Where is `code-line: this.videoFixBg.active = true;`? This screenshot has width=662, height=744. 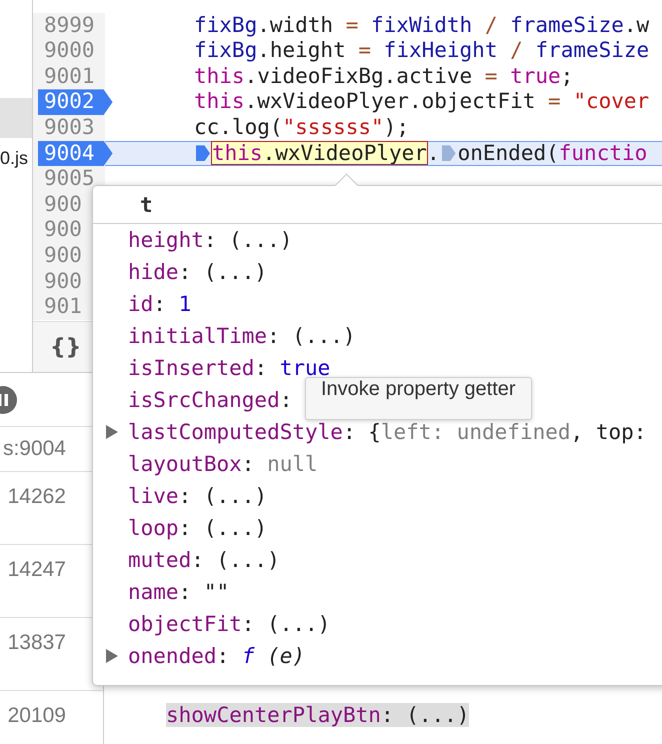 code-line: this.videoFixBg.active = true; is located at coordinates (384, 77).